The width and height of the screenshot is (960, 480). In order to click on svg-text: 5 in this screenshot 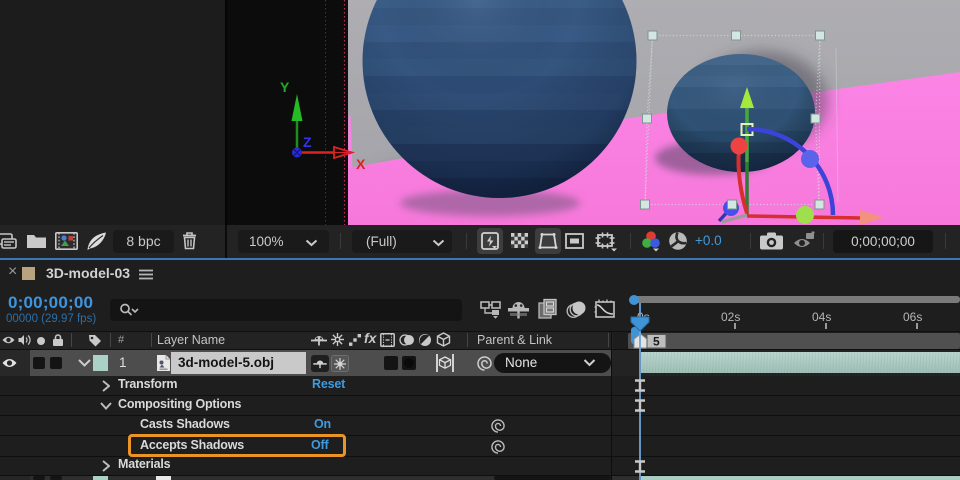, I will do `click(656, 342)`.